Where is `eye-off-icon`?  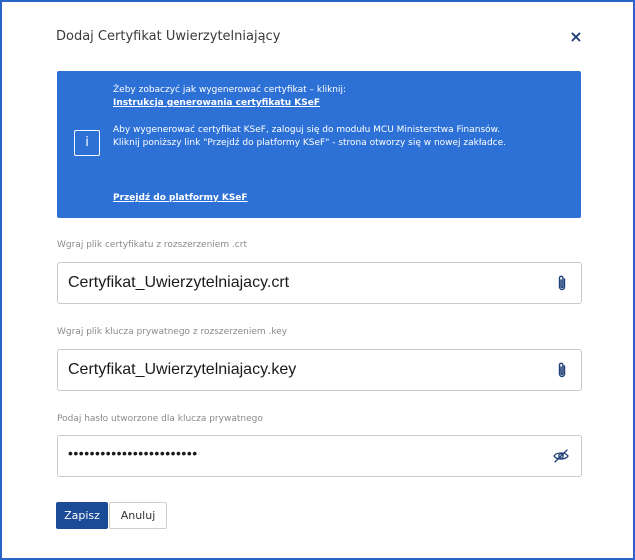
eye-off-icon is located at coordinates (561, 456).